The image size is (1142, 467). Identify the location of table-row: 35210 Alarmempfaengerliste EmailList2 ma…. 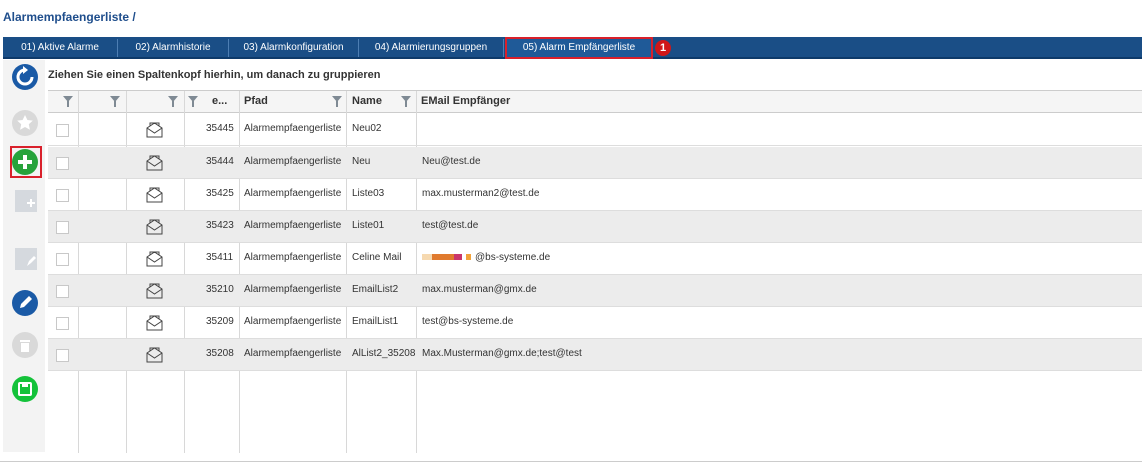
(595, 291).